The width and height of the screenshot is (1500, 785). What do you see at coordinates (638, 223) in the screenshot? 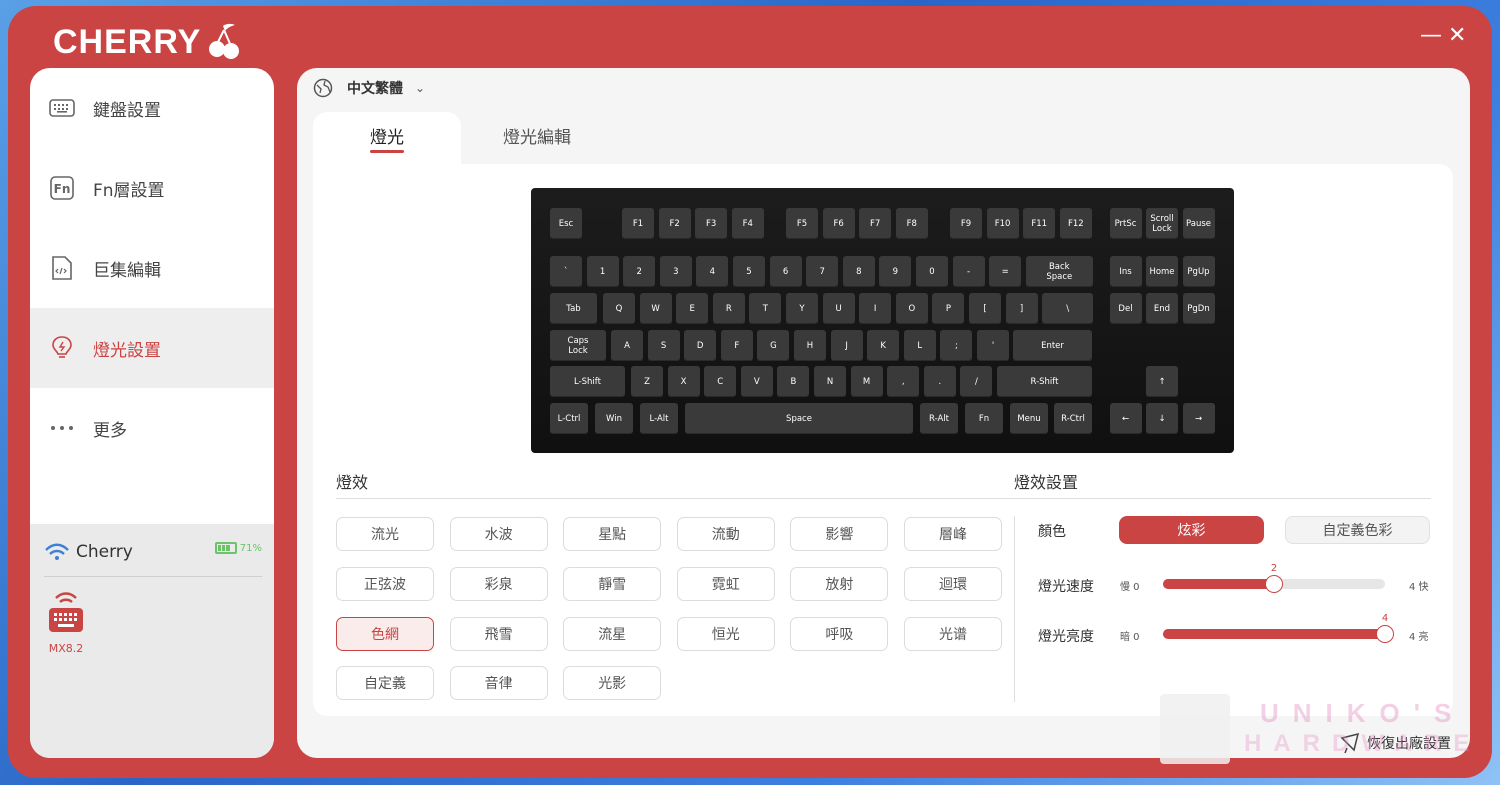
I see `key: F1` at bounding box center [638, 223].